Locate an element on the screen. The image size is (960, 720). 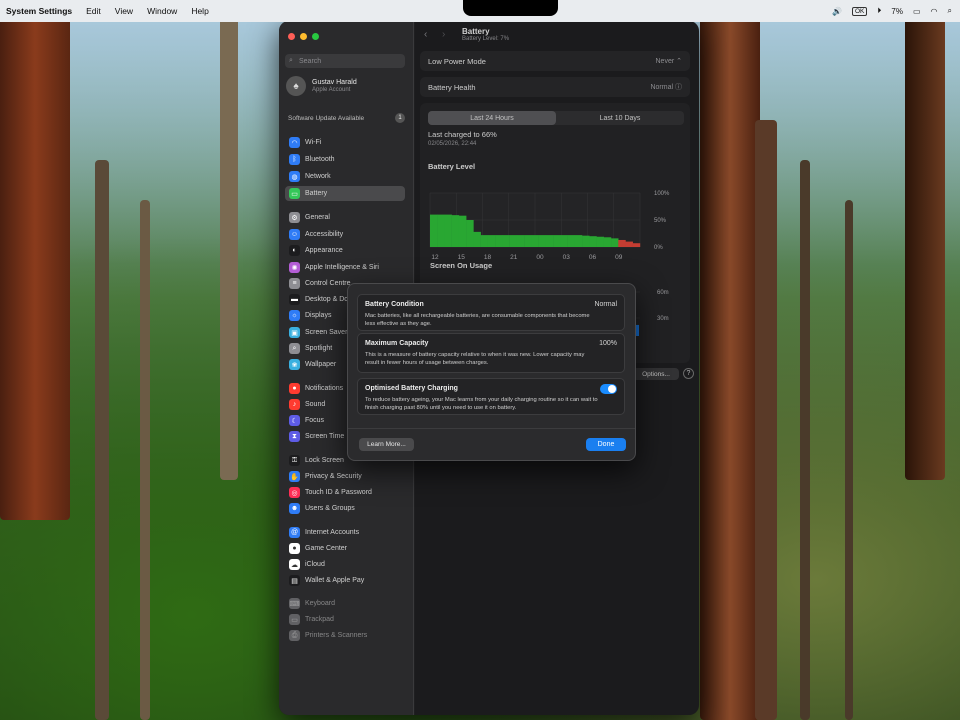
sidebar-item-icloud: ☁ iCloud is located at coordinates (345, 564).